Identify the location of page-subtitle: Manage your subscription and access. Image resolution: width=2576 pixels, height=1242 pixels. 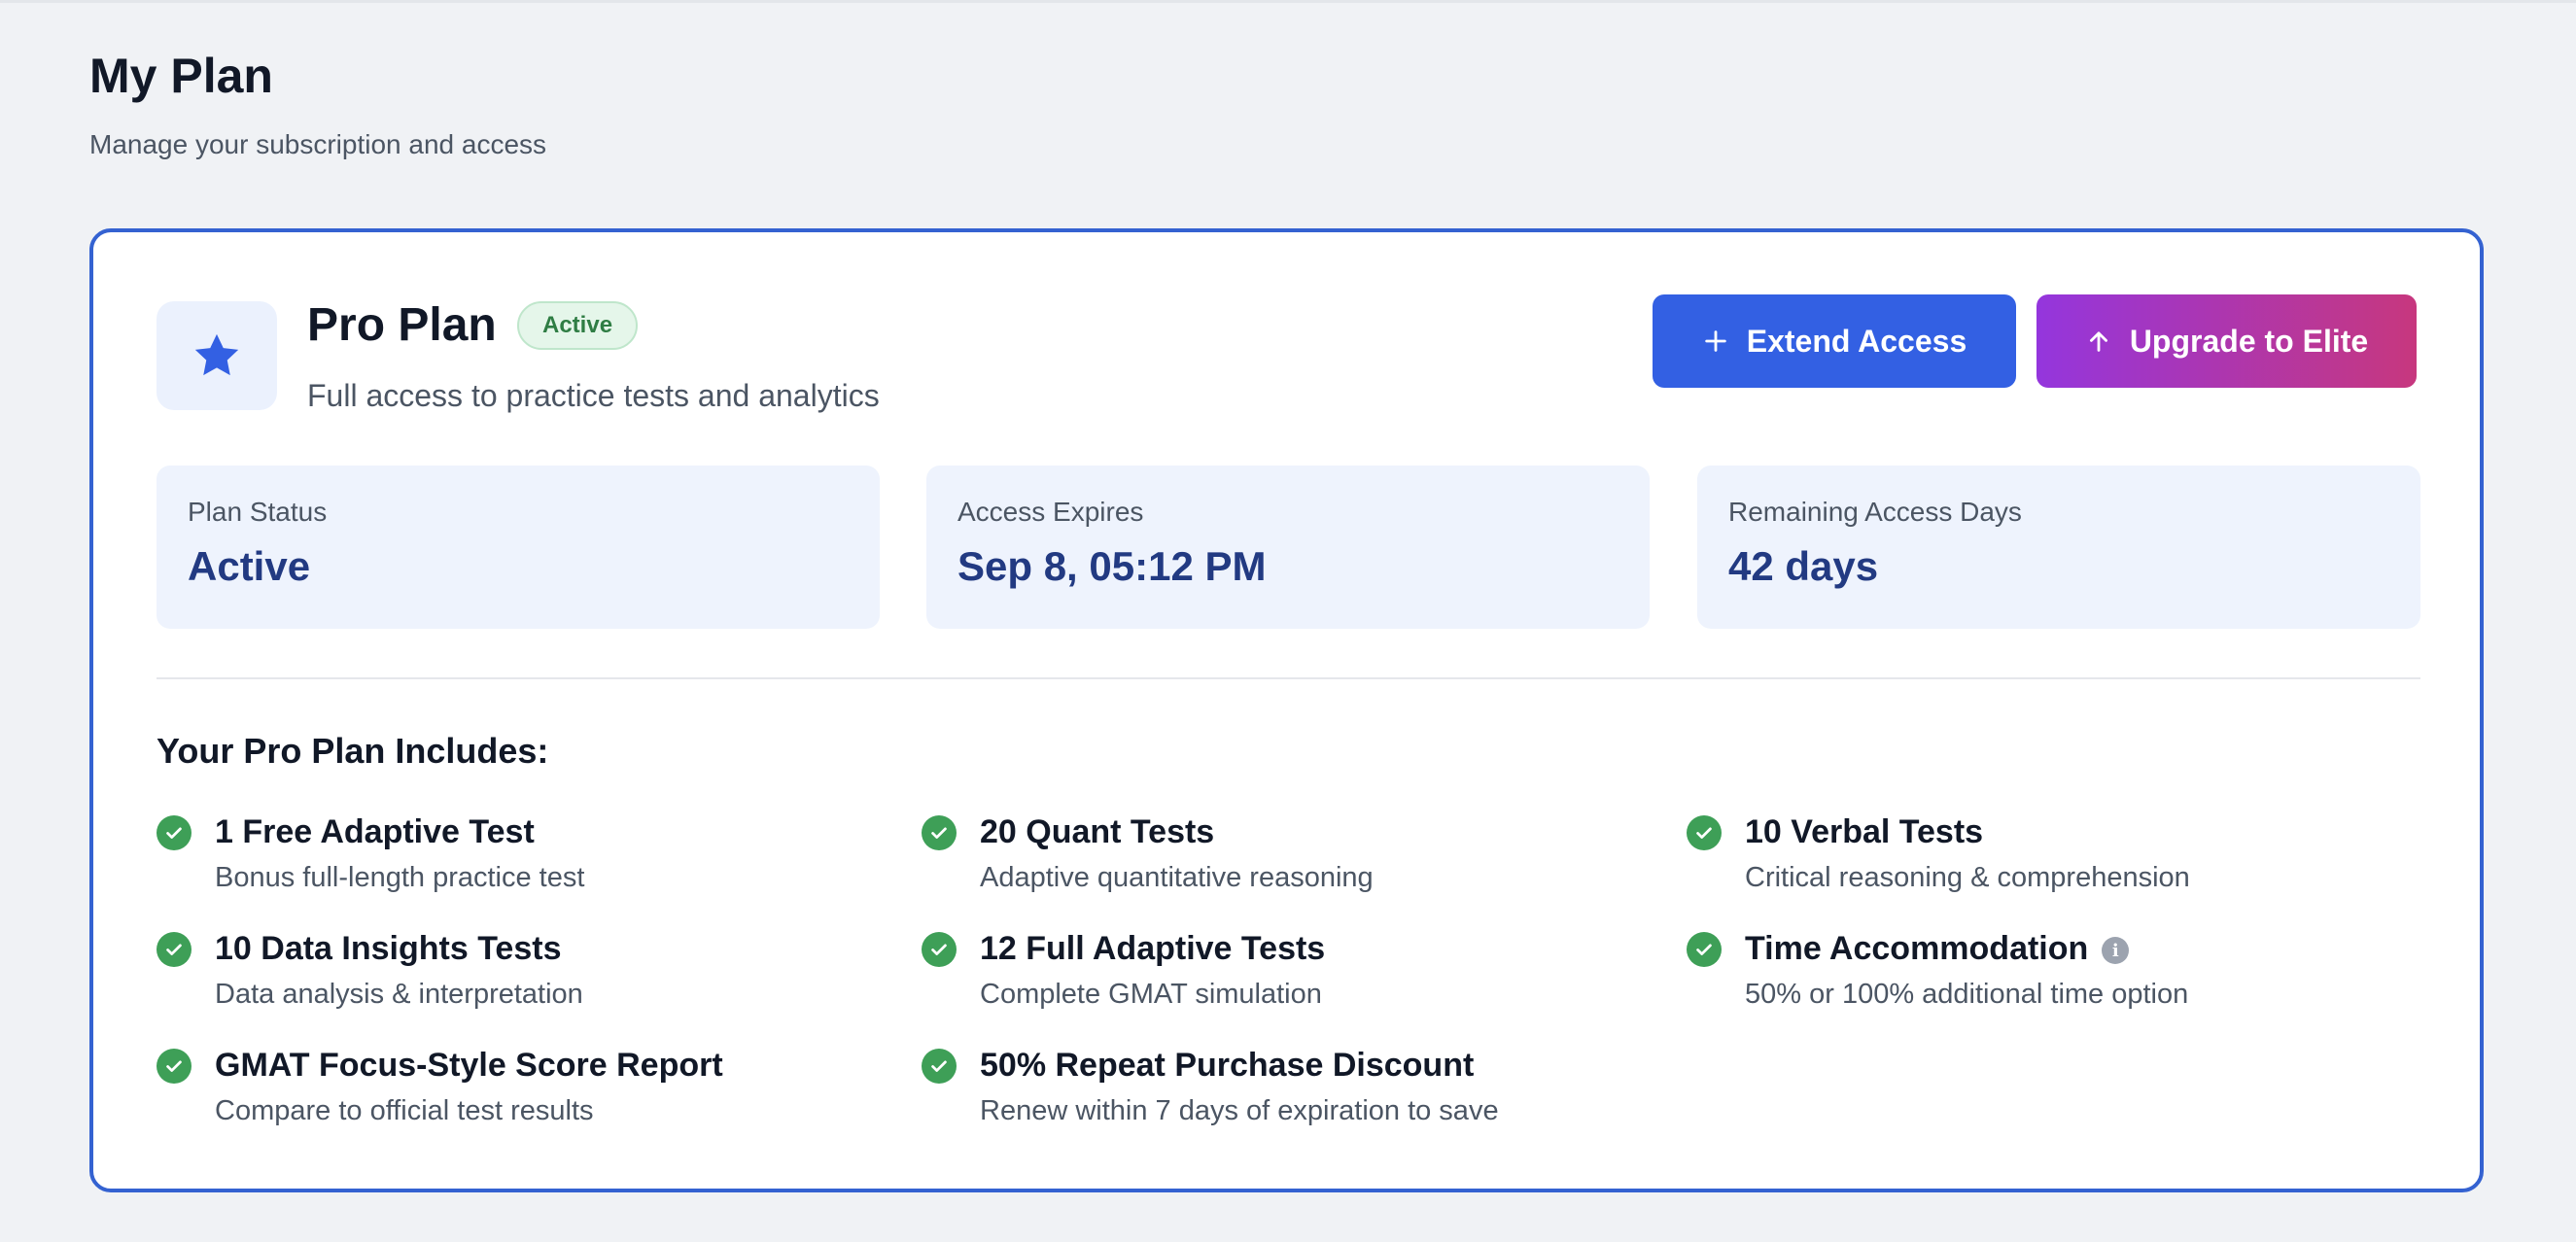
(318, 144).